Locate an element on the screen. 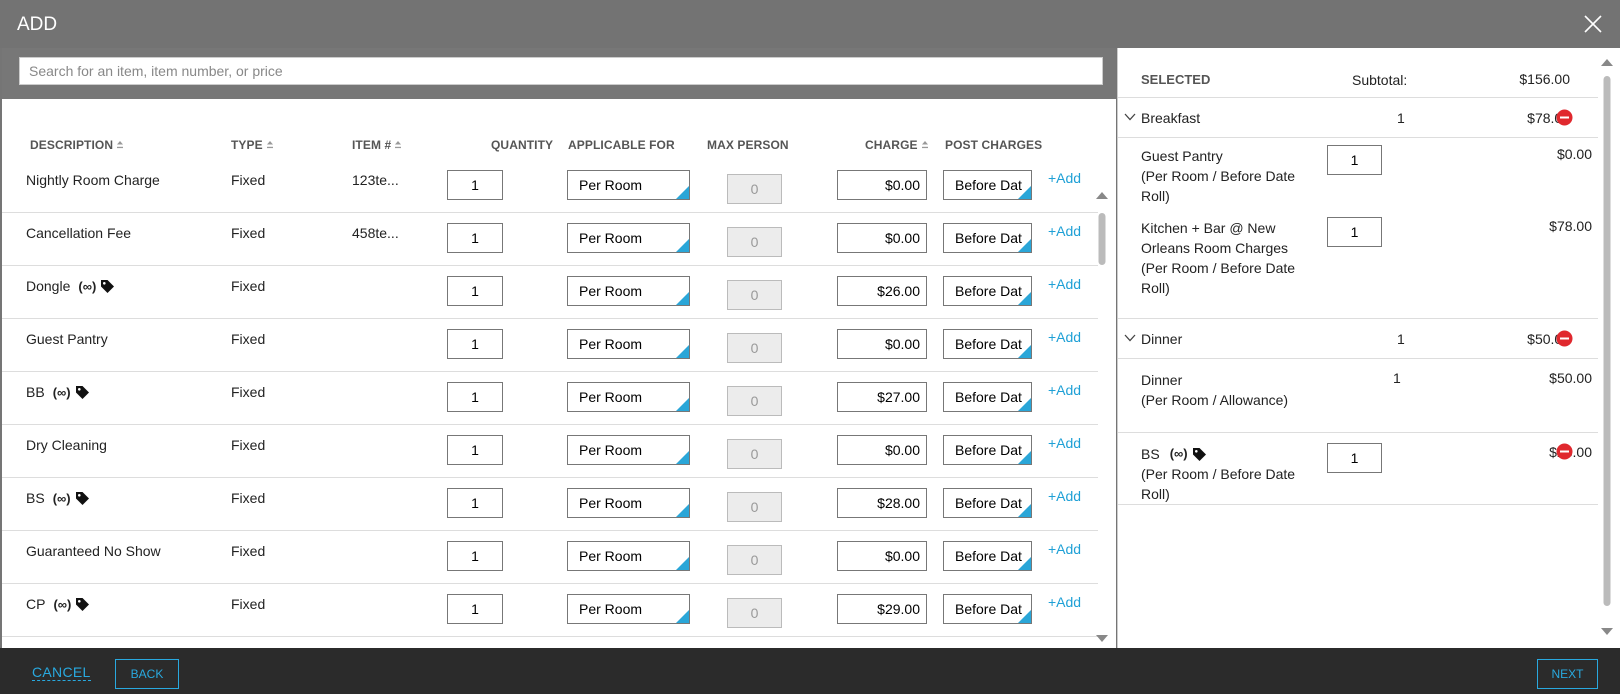  column-header-item-number: ITEM # is located at coordinates (377, 145).